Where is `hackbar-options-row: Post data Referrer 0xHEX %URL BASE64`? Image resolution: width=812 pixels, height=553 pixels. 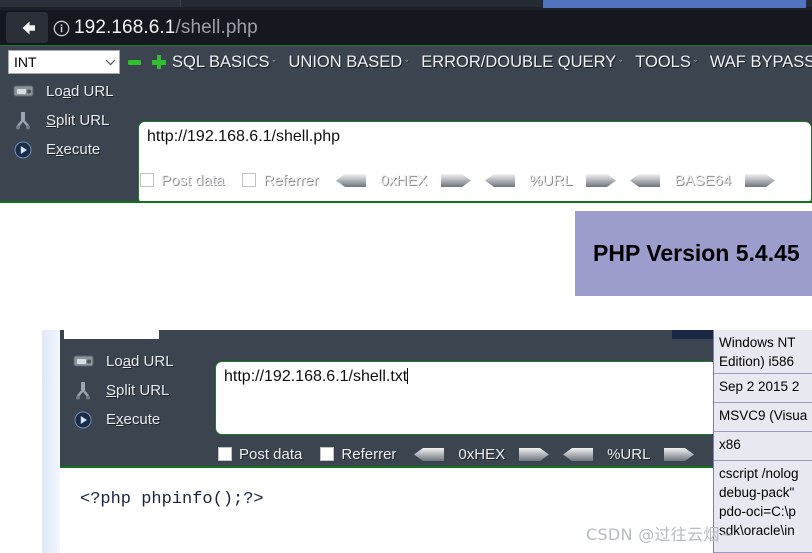
hackbar-options-row: Post data Referrer 0xHEX %URL BASE64 is located at coordinates (464, 180).